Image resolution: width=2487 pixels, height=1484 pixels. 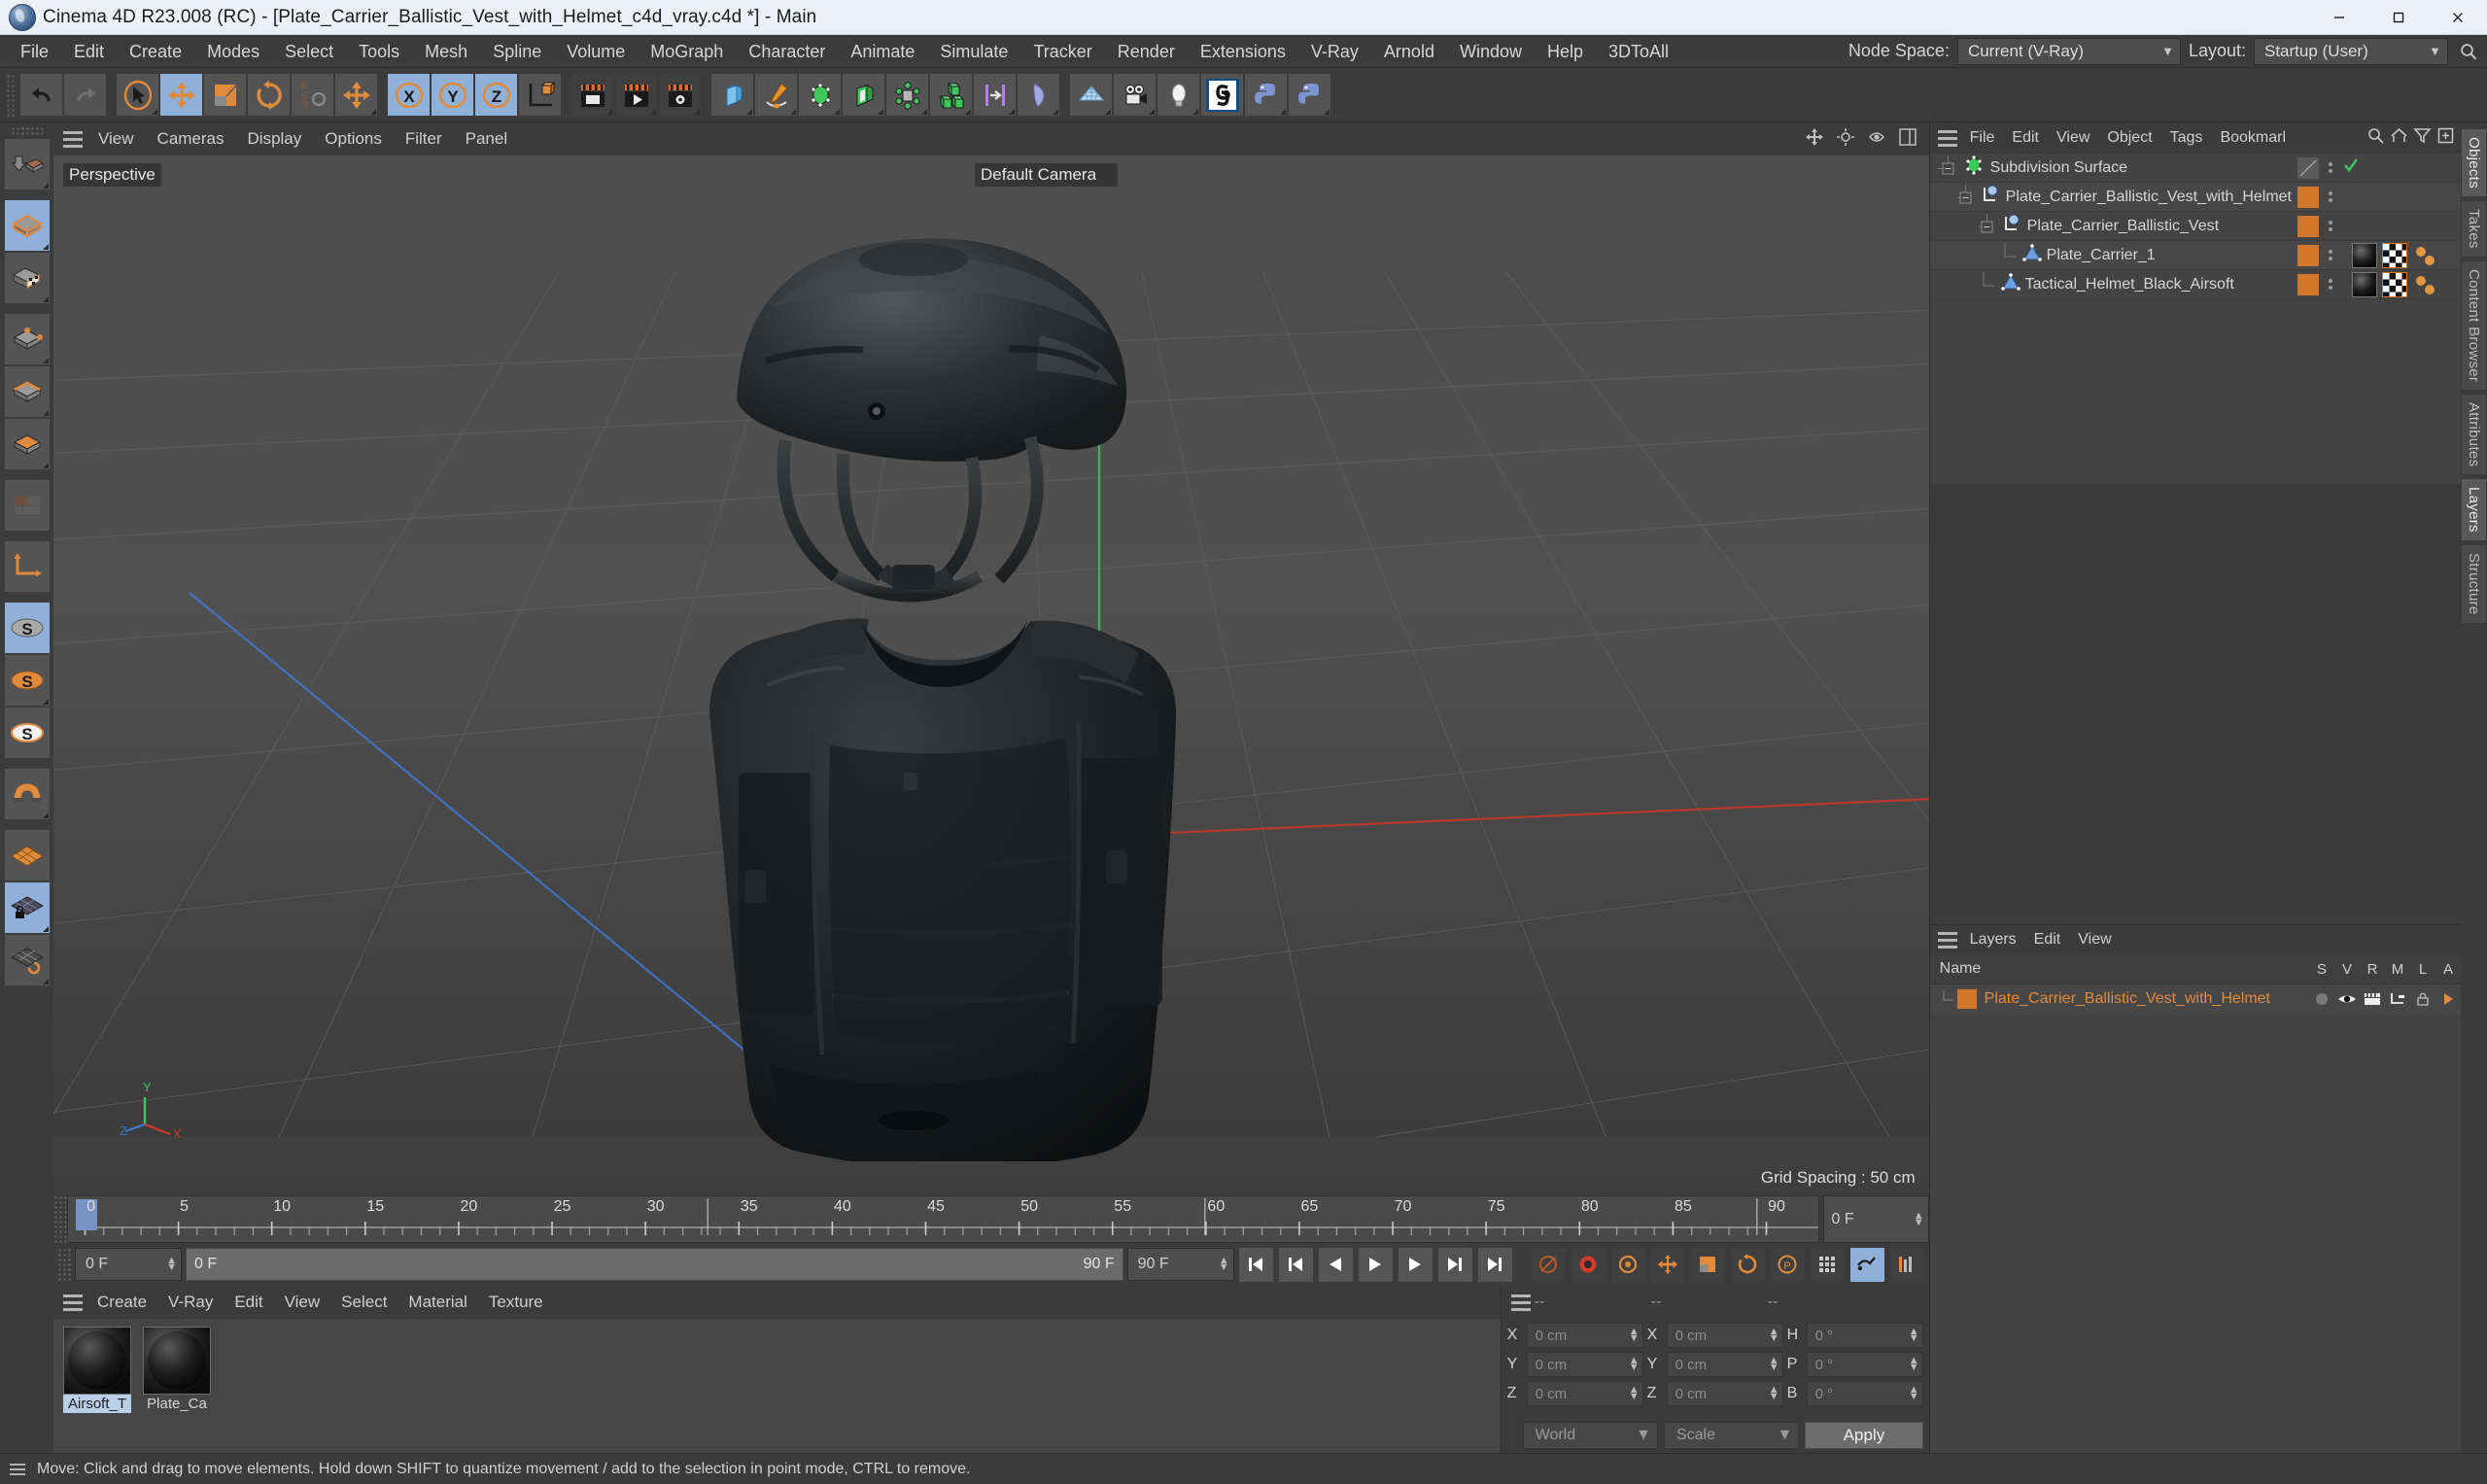 What do you see at coordinates (2195, 999) in the screenshot?
I see `list-item: Plate_Carrier_Ballistic_Vest_with_Helmet` at bounding box center [2195, 999].